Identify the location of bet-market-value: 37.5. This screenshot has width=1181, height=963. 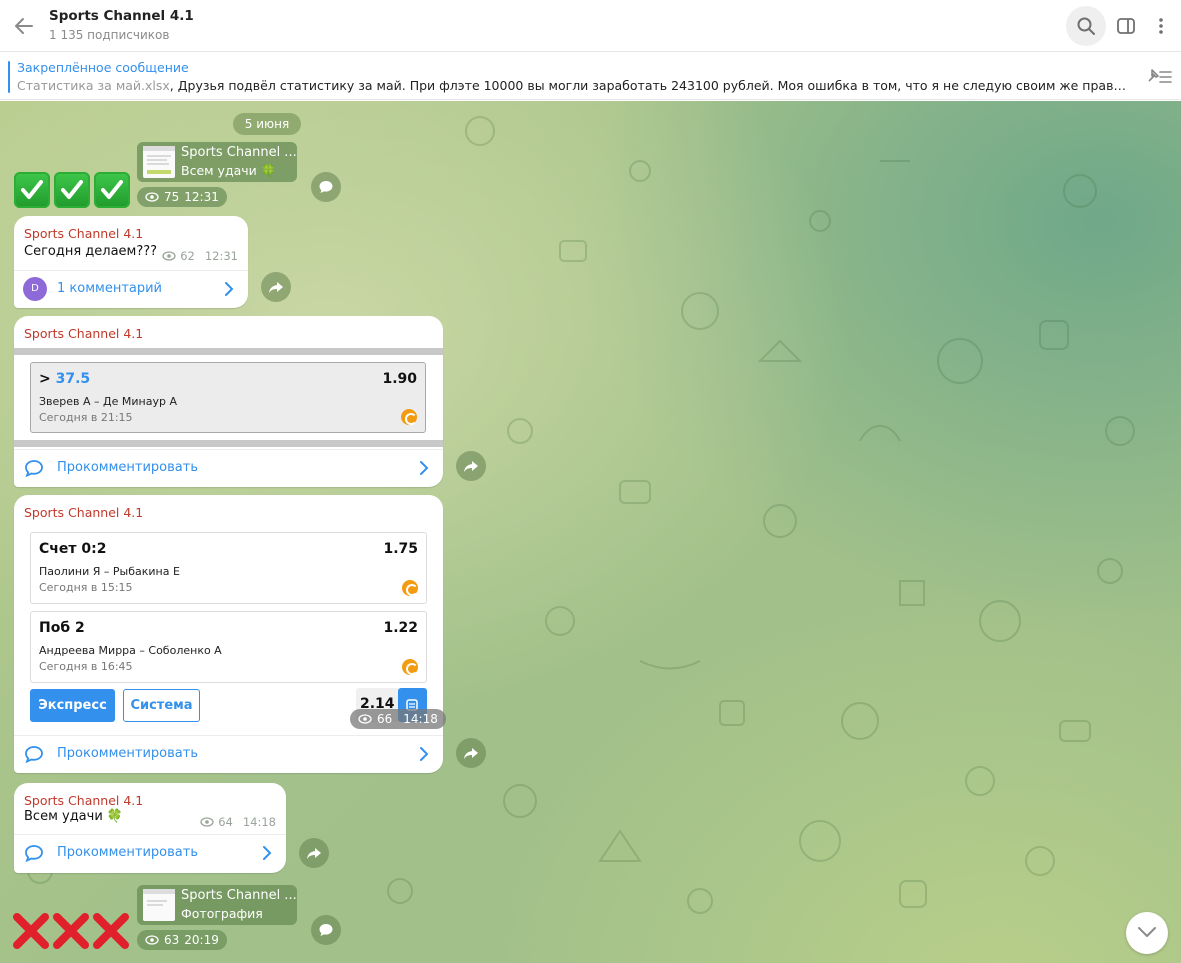
(73, 379).